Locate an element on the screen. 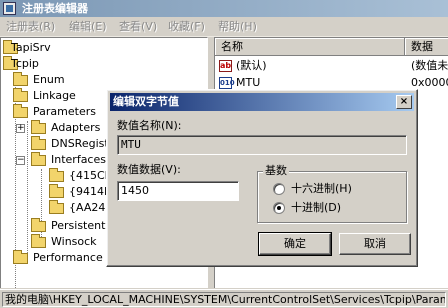 This screenshot has width=448, height=308. list-row-default: ab (默认) (数值未 is located at coordinates (331, 66).